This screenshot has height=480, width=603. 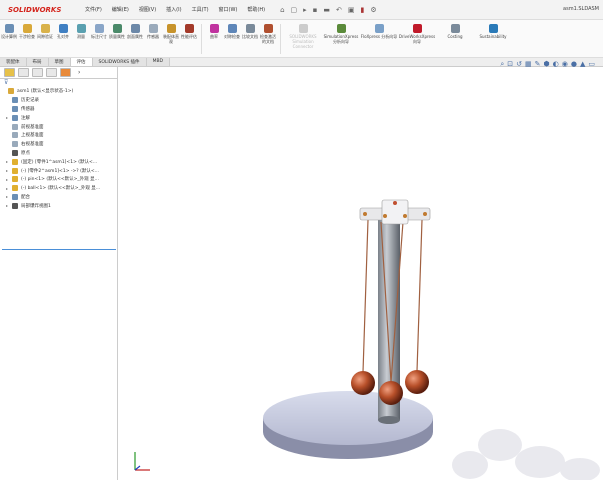 I want to click on tool-button: DriveWorksXpress 向导, so click(x=417, y=34).